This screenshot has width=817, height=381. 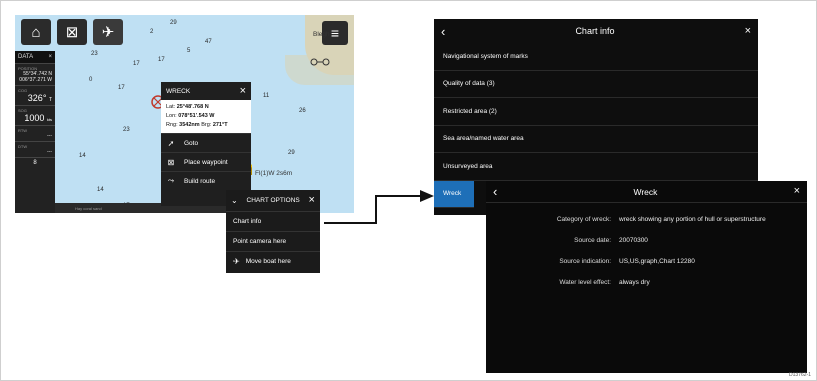 What do you see at coordinates (585, 261) in the screenshot?
I see `attr-label: Source indication:` at bounding box center [585, 261].